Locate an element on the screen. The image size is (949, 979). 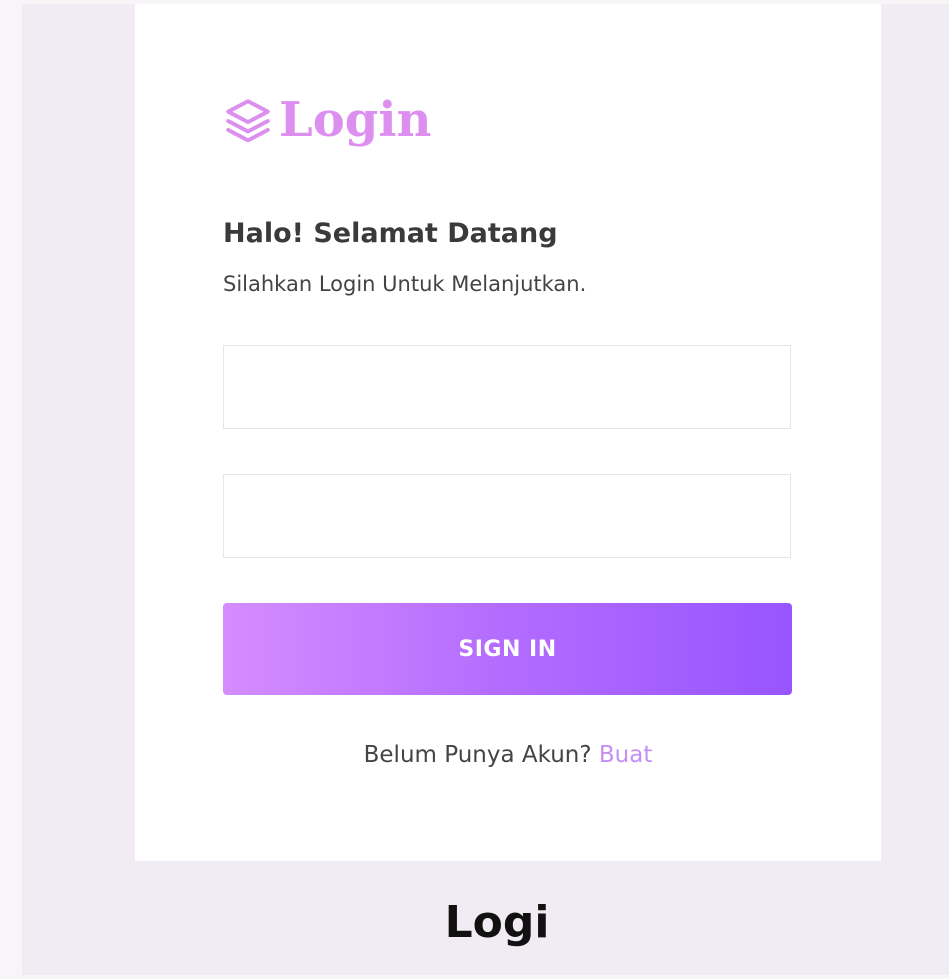
signup-link: Buat is located at coordinates (625, 755).